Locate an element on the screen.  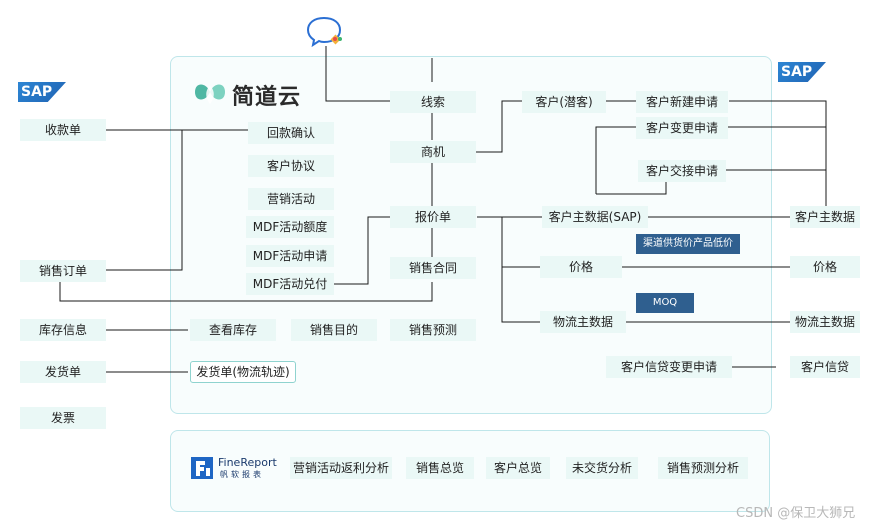
sap-right-price: 价格 is located at coordinates (825, 267).